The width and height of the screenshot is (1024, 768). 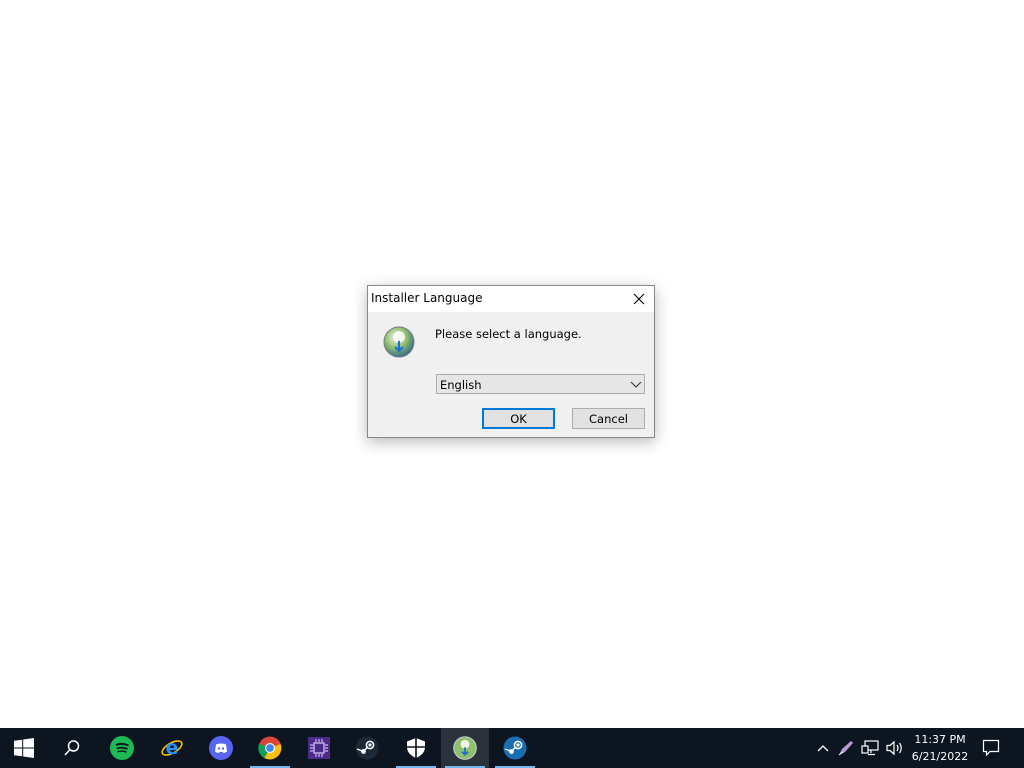 I want to click on taskbar-spotify, so click(x=122, y=748).